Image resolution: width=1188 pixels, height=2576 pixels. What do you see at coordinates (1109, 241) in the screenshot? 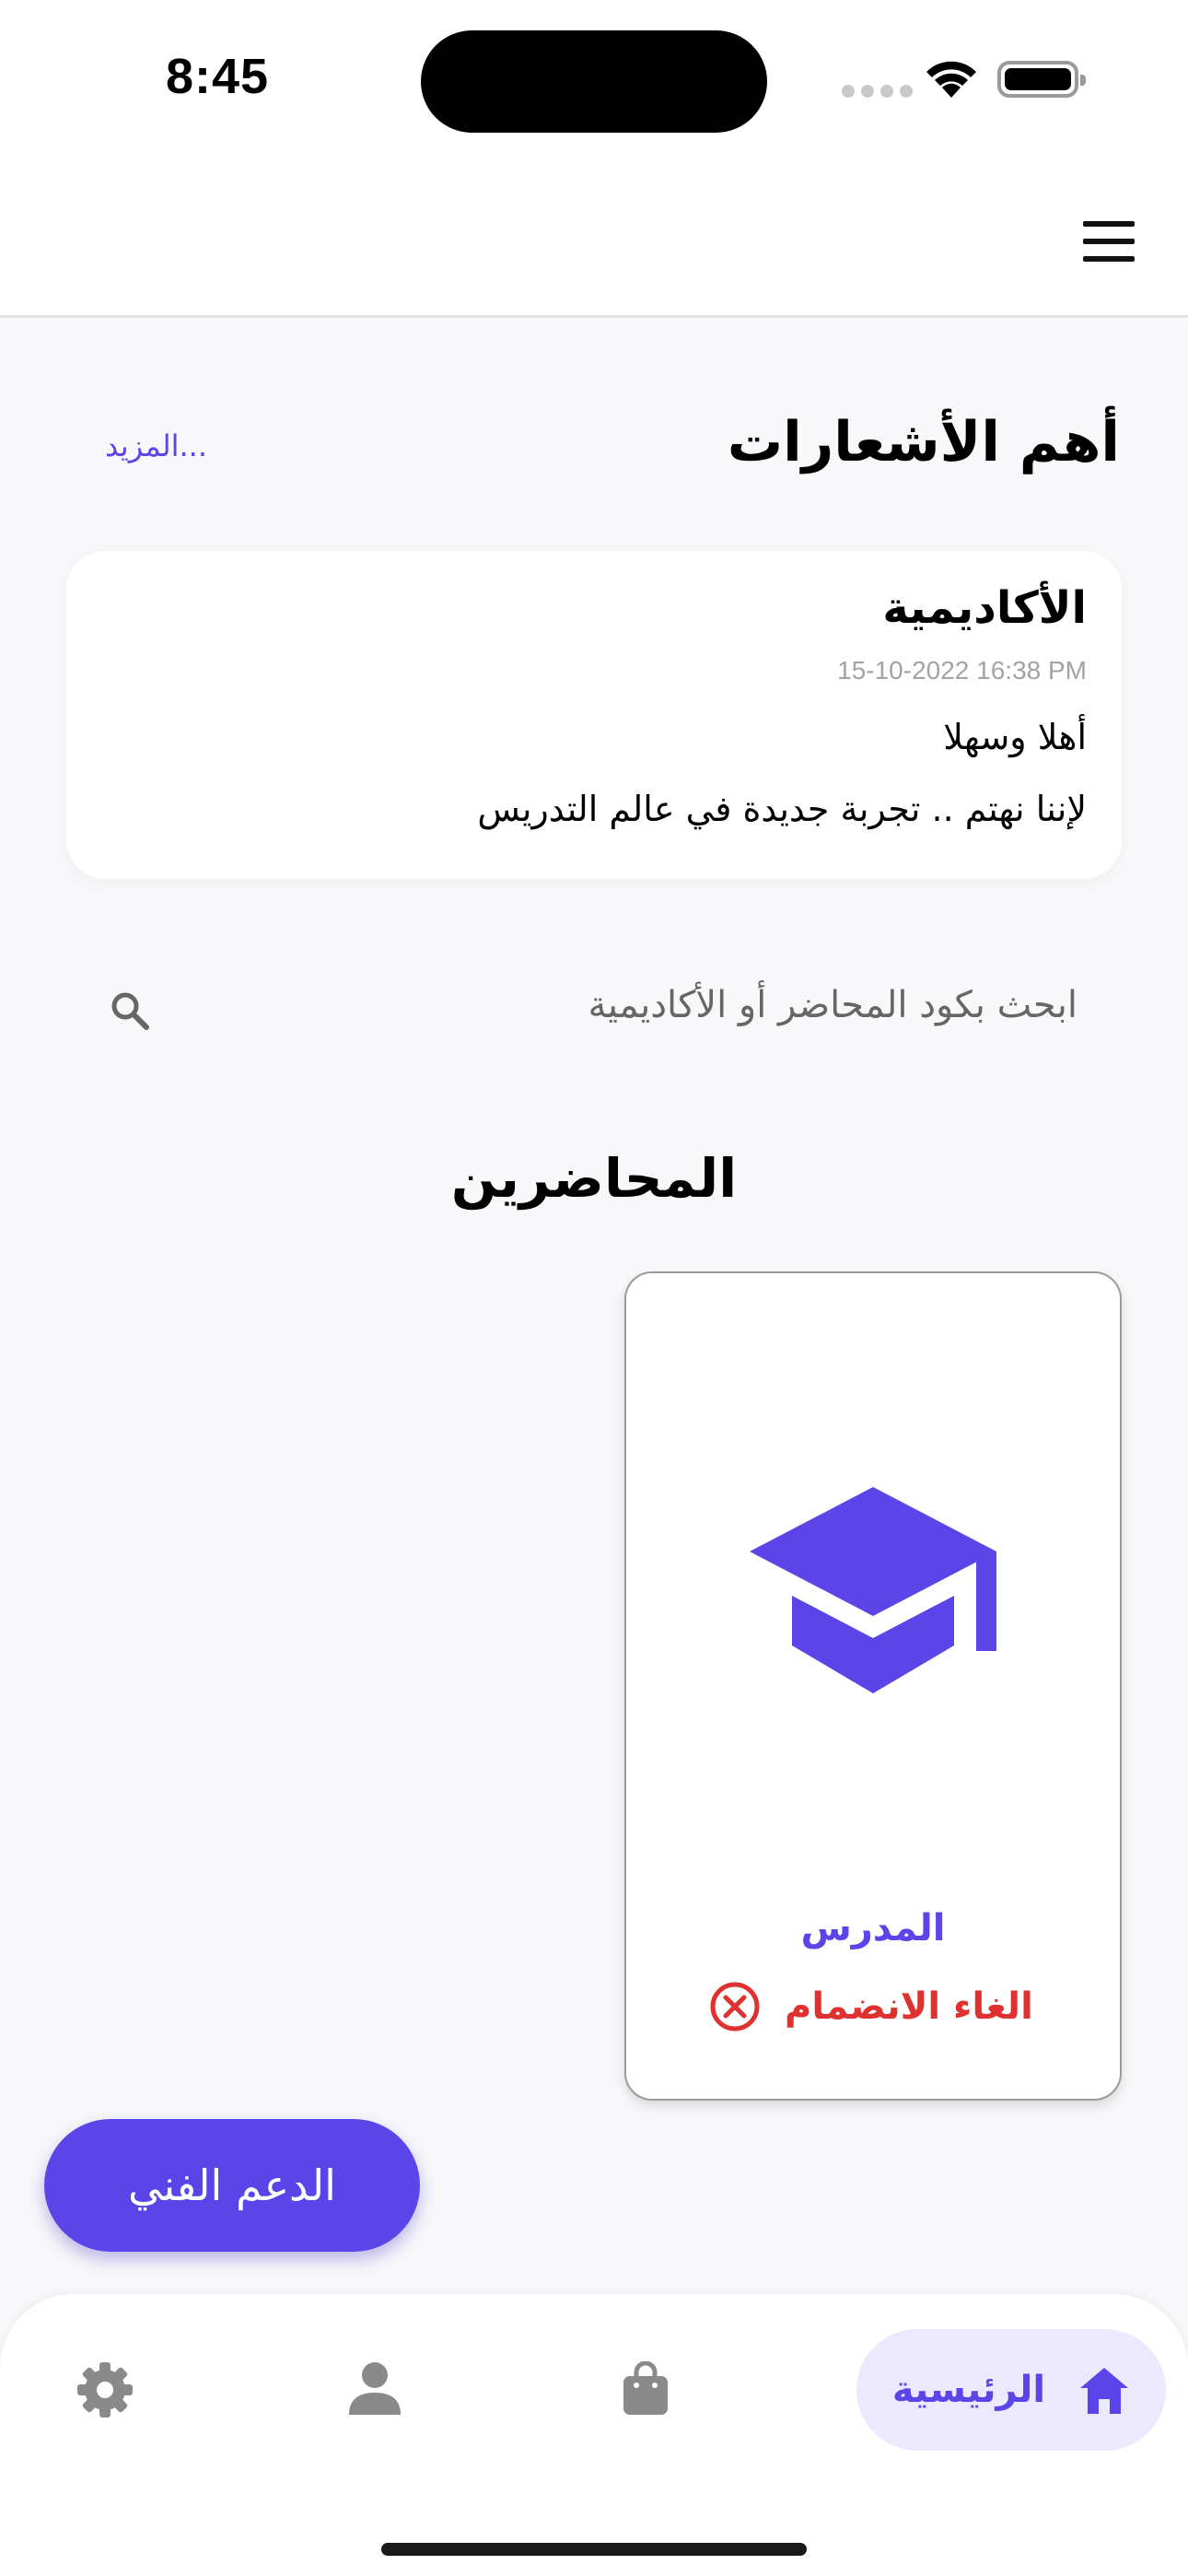
I see `hamburger-menu-icon` at bounding box center [1109, 241].